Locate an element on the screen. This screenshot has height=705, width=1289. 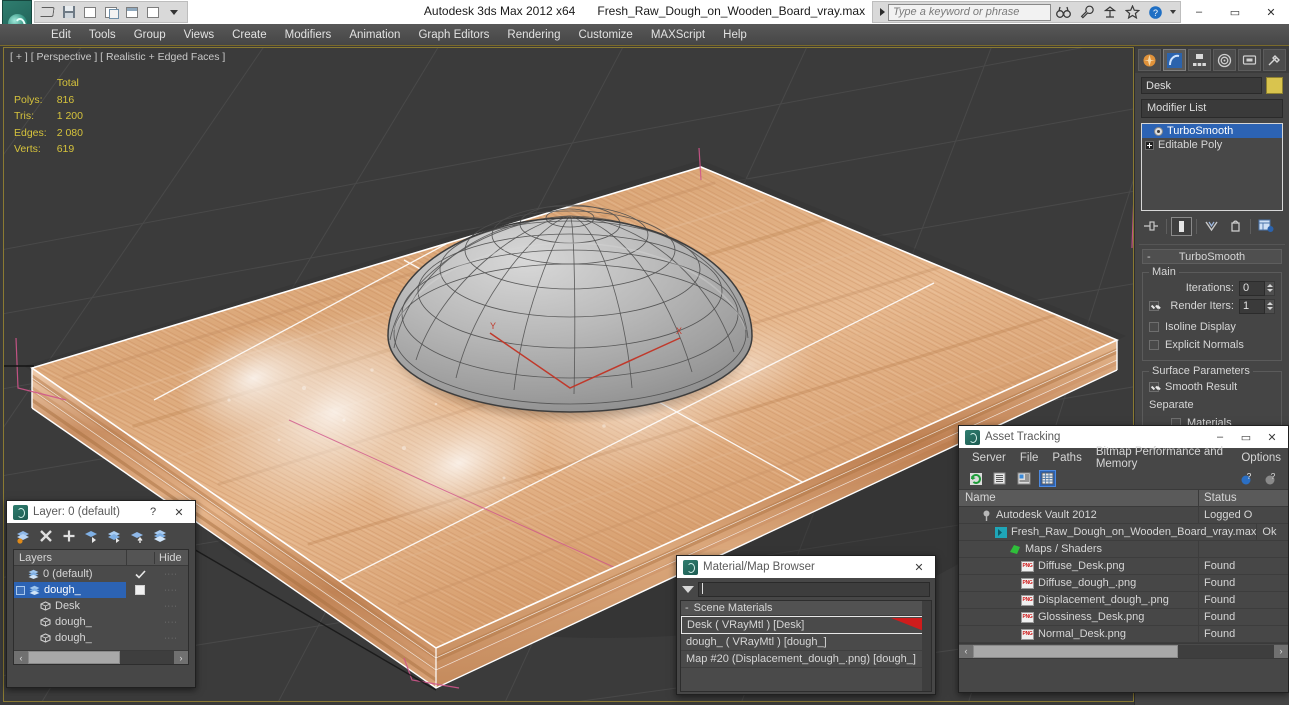
remove-modifier-button is located at coordinates (1235, 226).